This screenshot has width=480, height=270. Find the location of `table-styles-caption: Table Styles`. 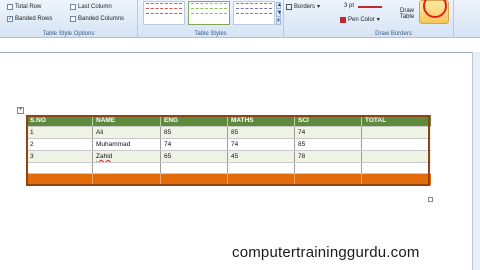

table-styles-caption: Table Styles is located at coordinates (210, 34).